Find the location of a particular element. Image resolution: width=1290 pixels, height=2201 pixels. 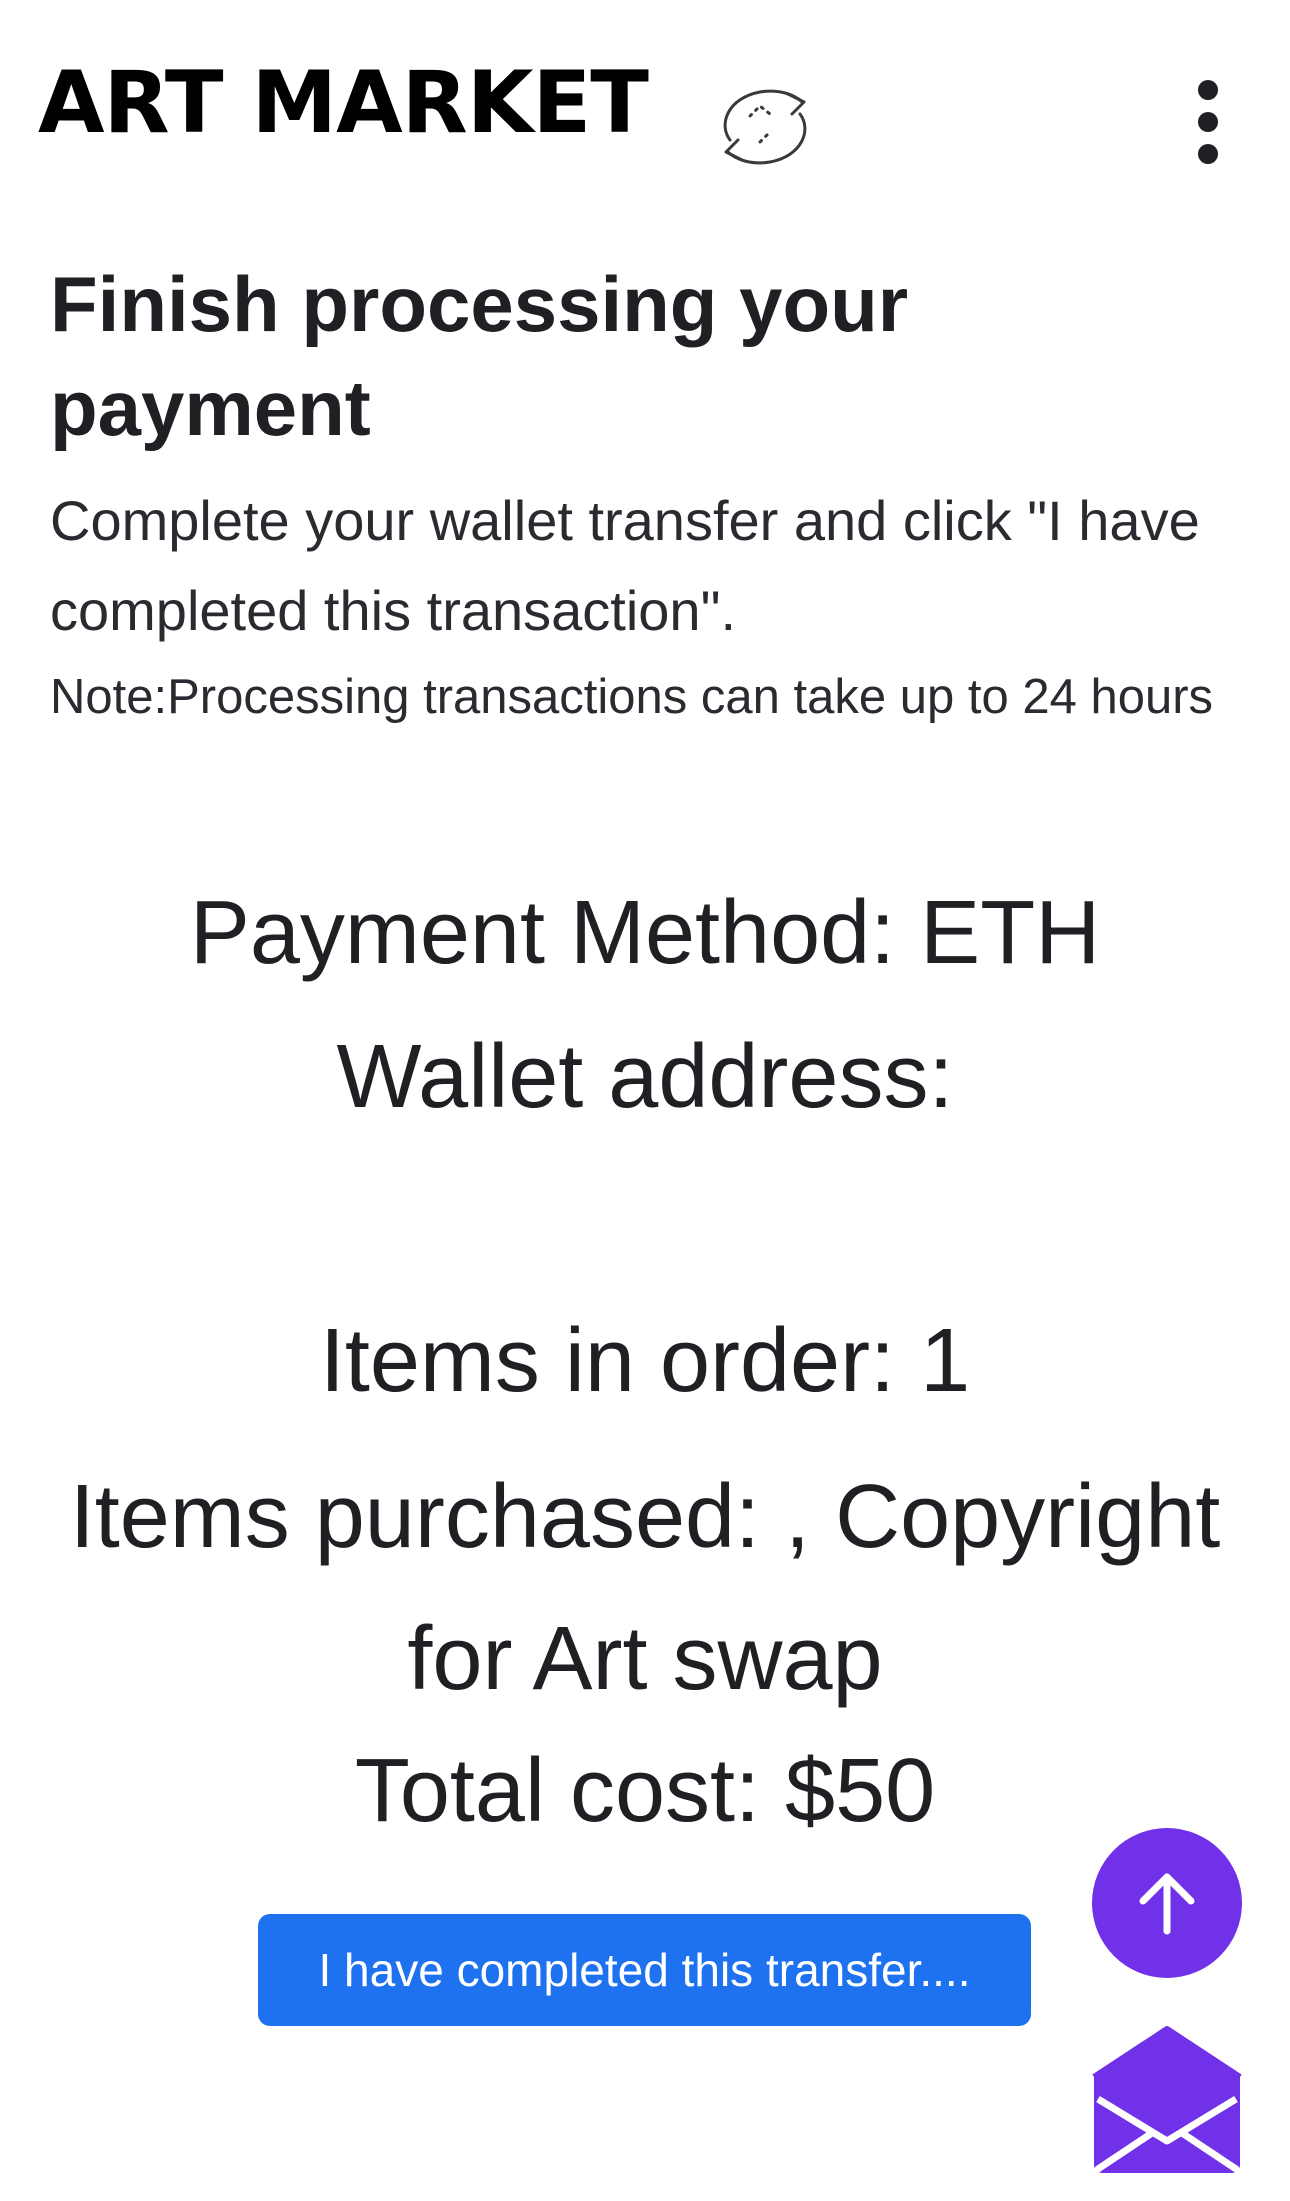

mail-icon is located at coordinates (1167, 2100).